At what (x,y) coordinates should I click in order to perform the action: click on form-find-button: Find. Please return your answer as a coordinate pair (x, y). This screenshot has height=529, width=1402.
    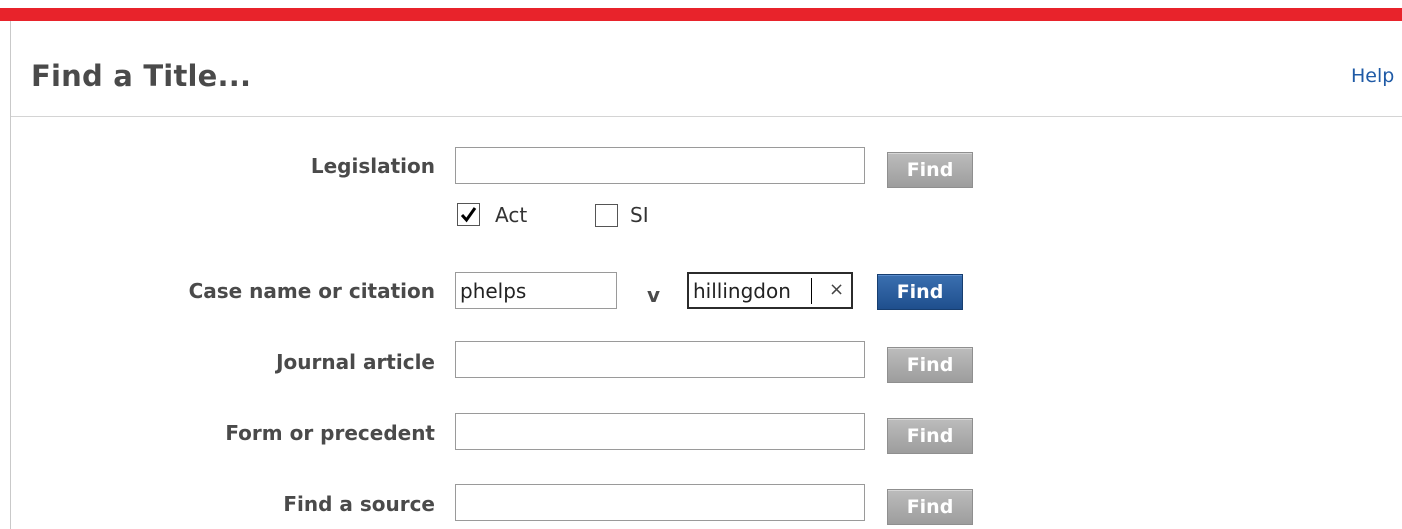
    Looking at the image, I should click on (930, 436).